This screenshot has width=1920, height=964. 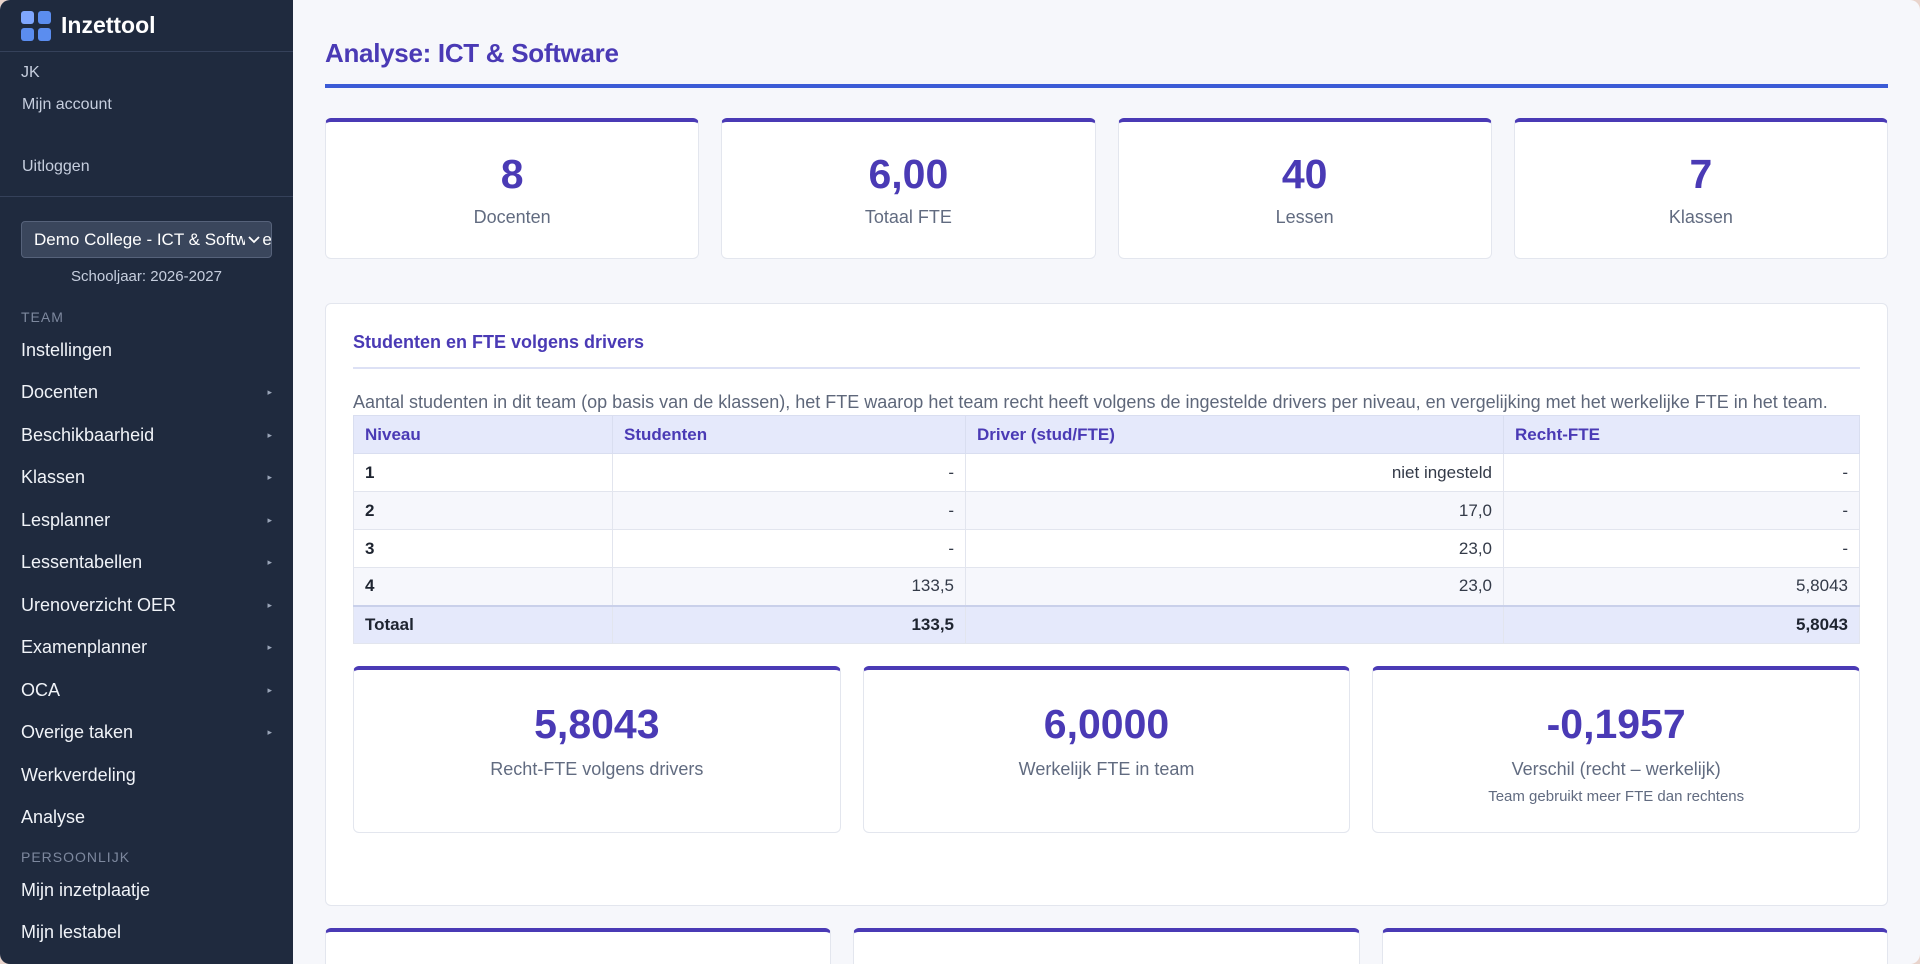 I want to click on cell-total-driver, so click(x=1234, y=624).